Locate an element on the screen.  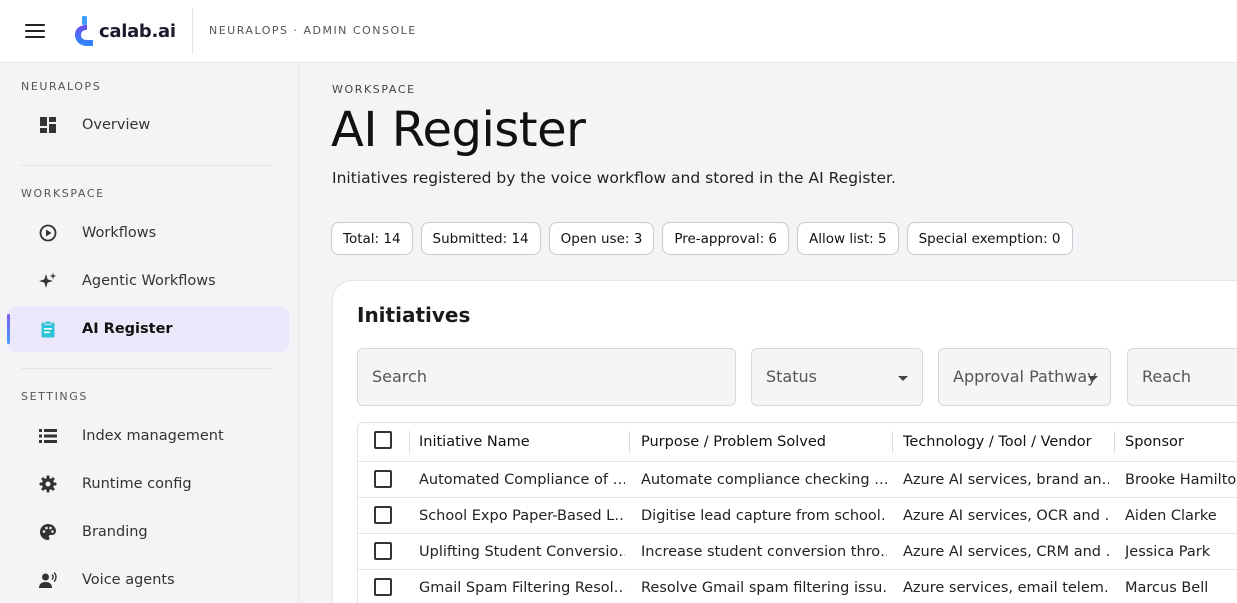
clipboard-icon is located at coordinates (48, 329).